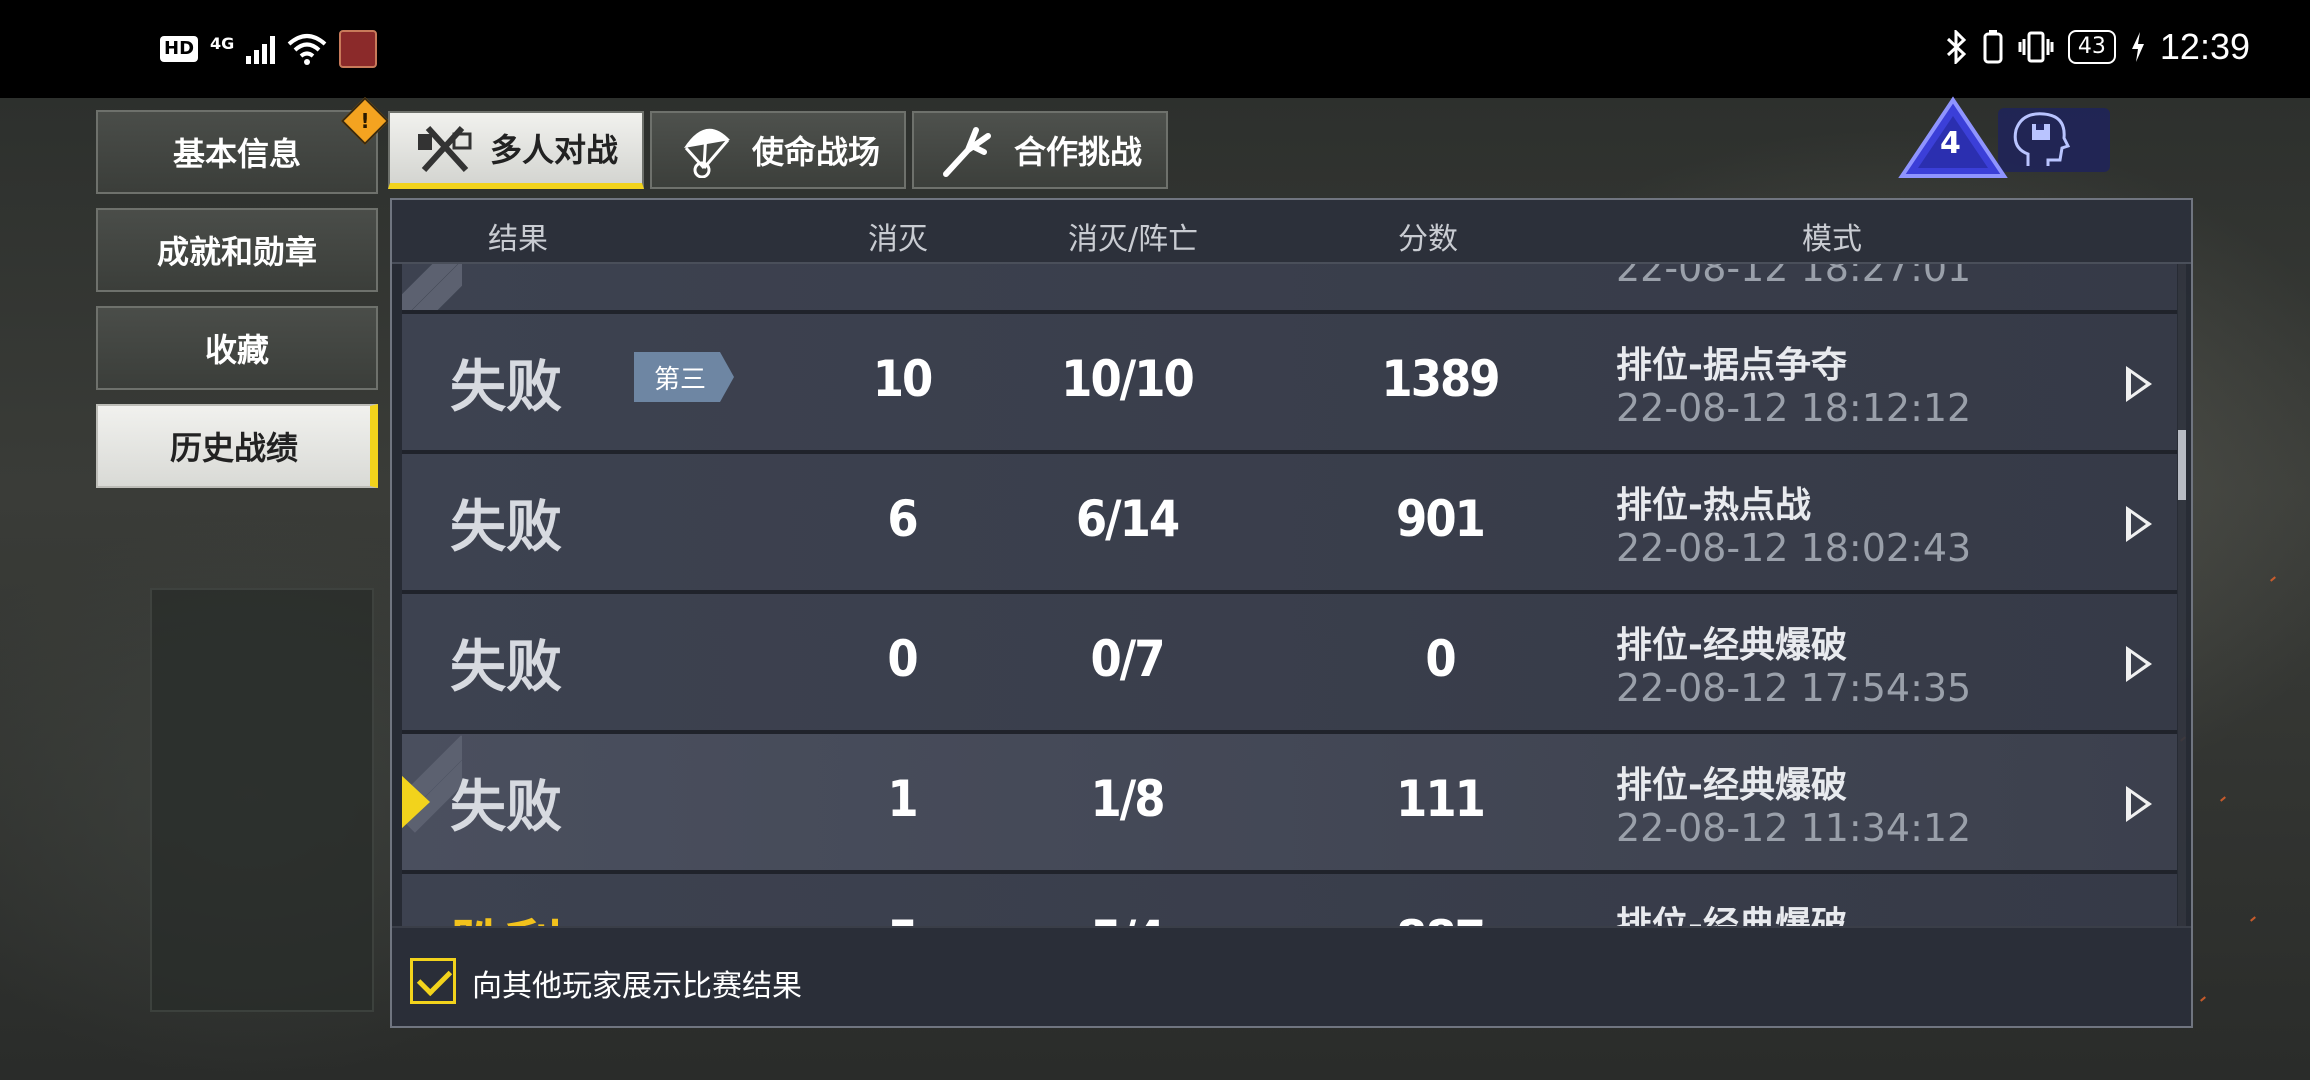  I want to click on kills-value: 1, so click(902, 799).